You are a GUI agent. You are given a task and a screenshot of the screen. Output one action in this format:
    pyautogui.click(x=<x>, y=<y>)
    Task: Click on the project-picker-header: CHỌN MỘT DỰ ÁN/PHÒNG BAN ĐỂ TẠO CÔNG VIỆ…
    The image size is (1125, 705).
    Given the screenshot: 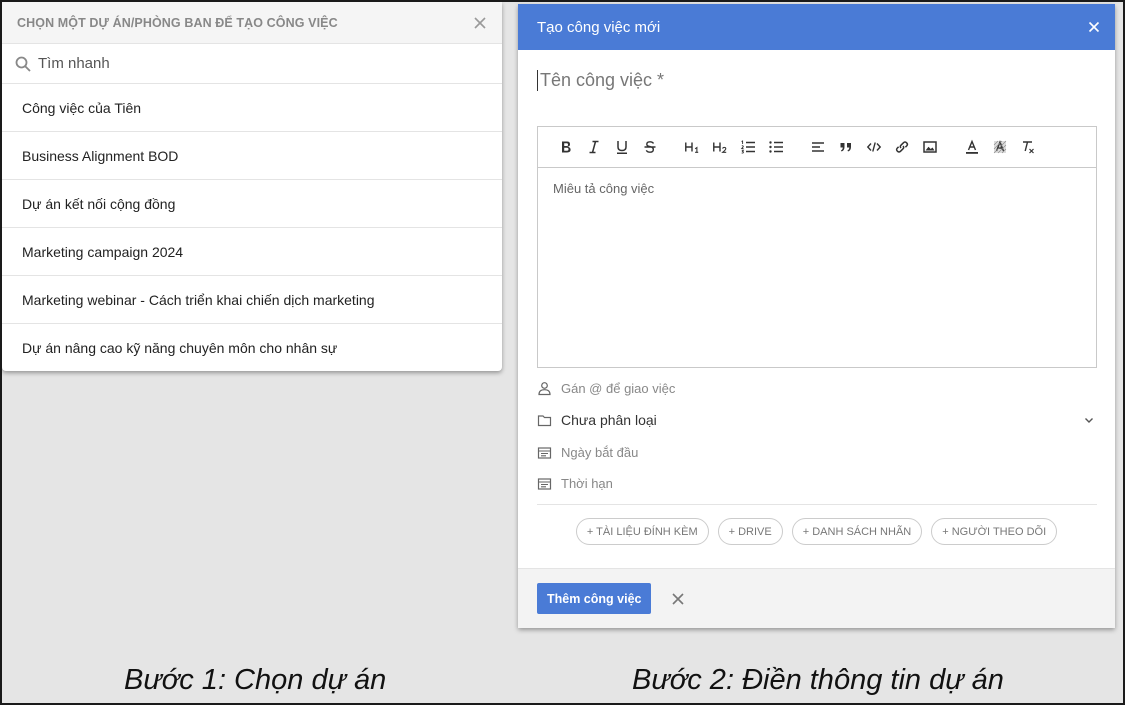 What is the action you would take?
    pyautogui.click(x=252, y=23)
    